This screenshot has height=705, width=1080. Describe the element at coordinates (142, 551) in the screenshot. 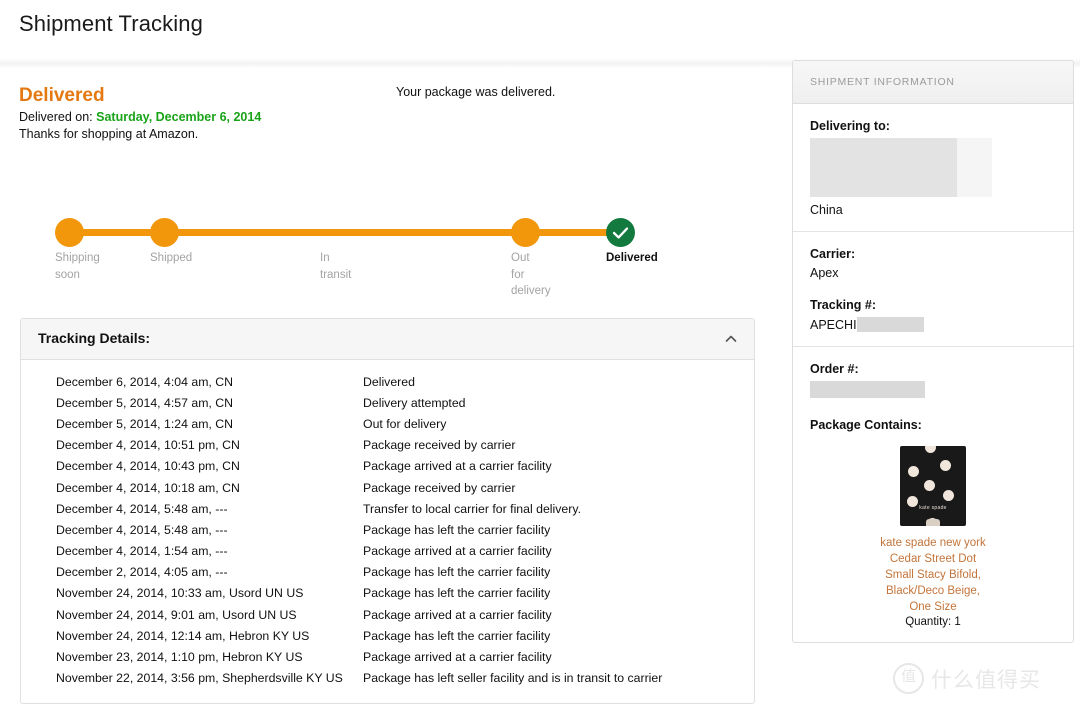

I see `tracking-row-timestamp: December 4, 2014, 1:54 am, ---` at that location.